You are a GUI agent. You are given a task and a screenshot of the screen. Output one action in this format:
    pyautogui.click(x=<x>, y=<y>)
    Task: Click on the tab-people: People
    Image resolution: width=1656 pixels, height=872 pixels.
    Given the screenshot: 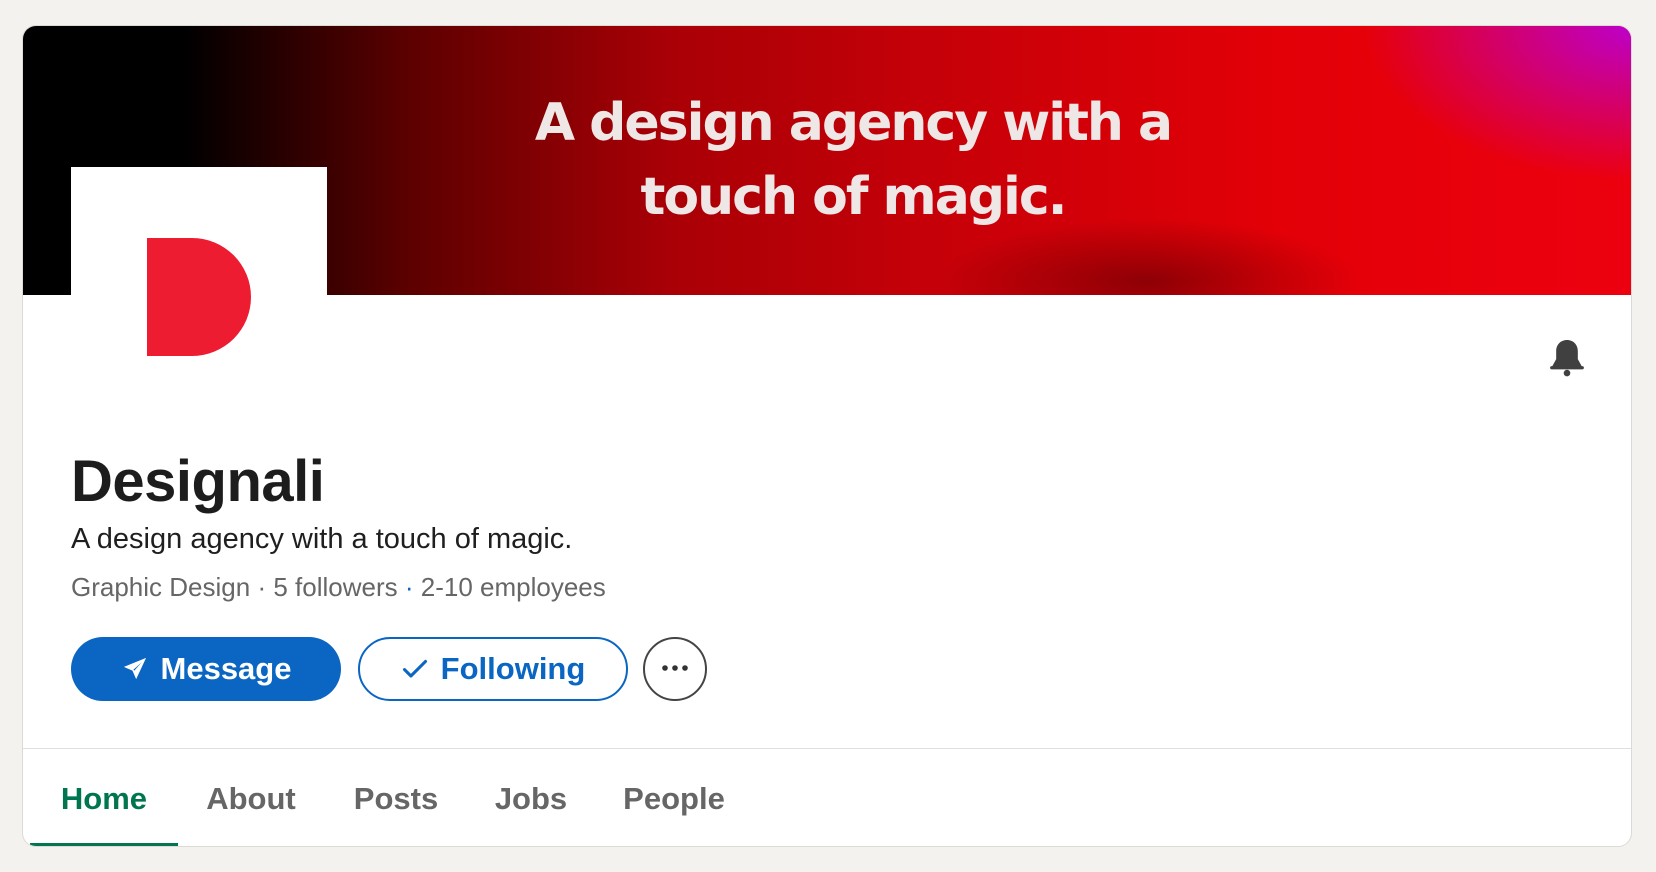 What is the action you would take?
    pyautogui.click(x=674, y=797)
    